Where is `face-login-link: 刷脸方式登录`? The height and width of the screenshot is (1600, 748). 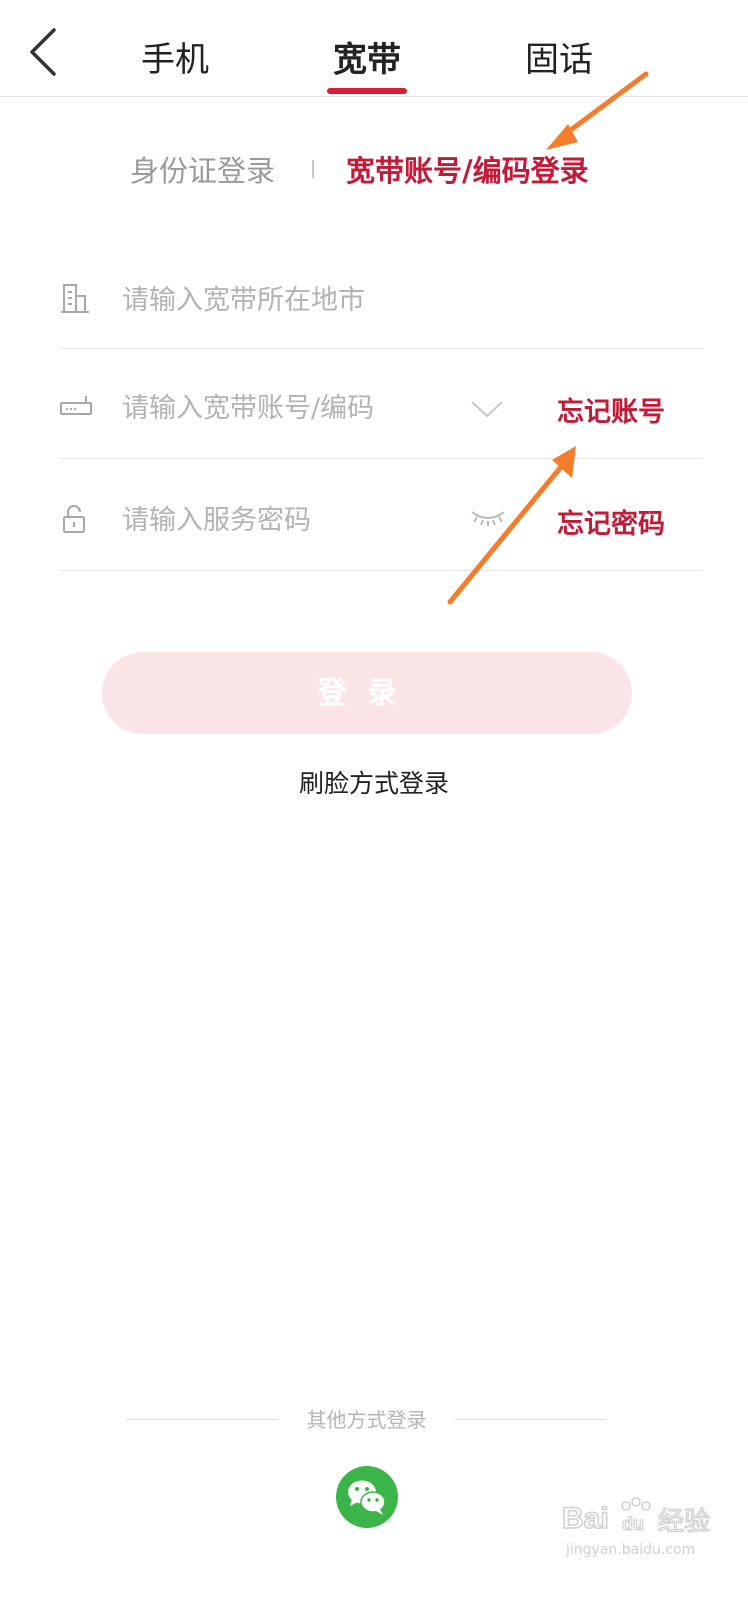 face-login-link: 刷脸方式登录 is located at coordinates (374, 782).